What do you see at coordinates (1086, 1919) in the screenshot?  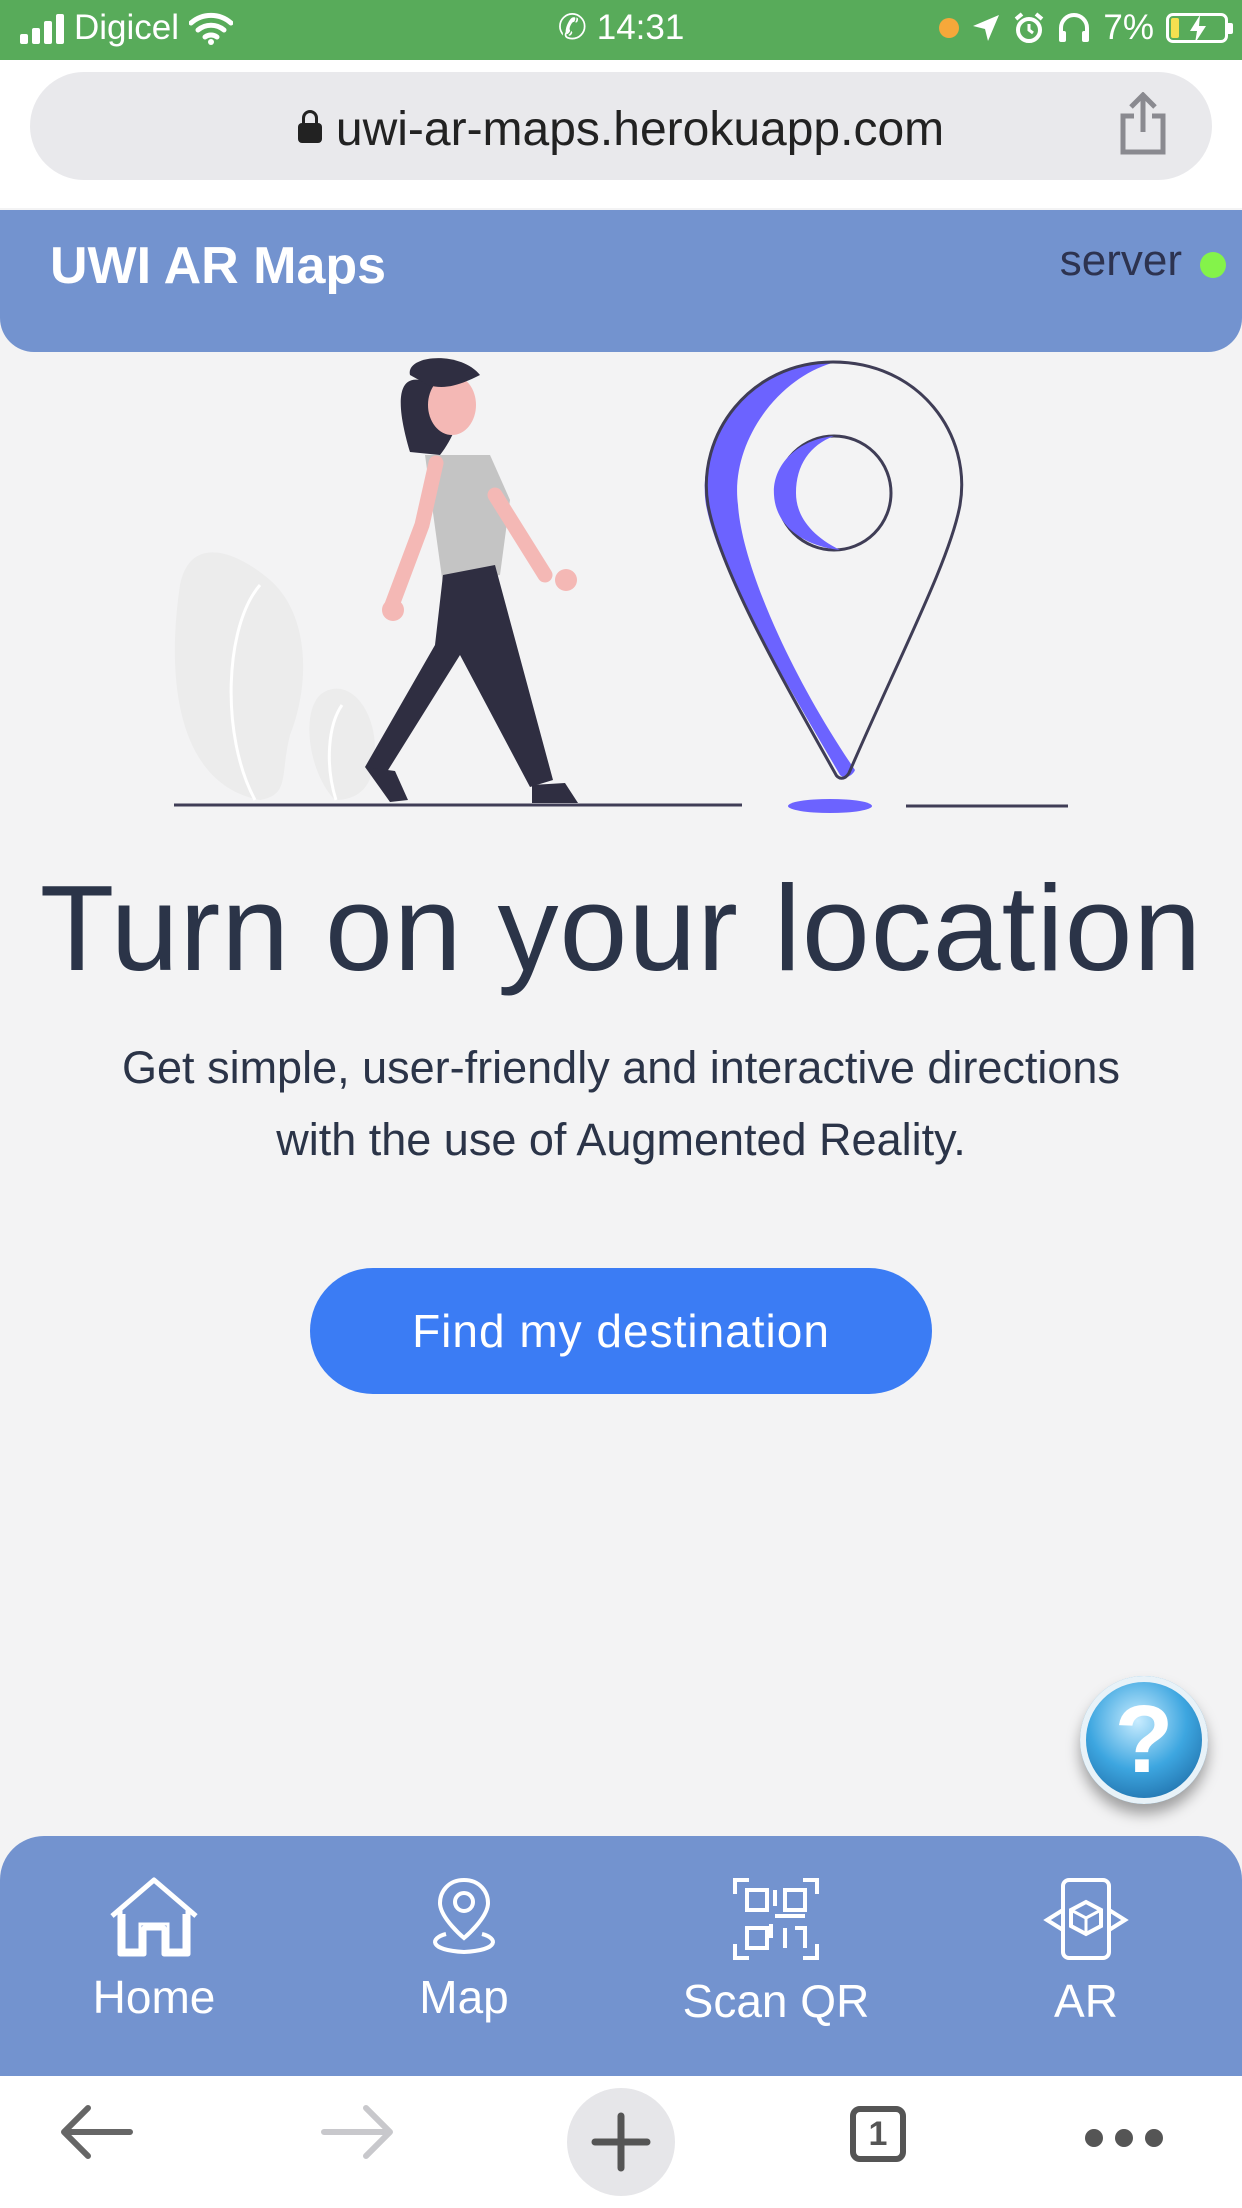 I see `ar-phone-icon` at bounding box center [1086, 1919].